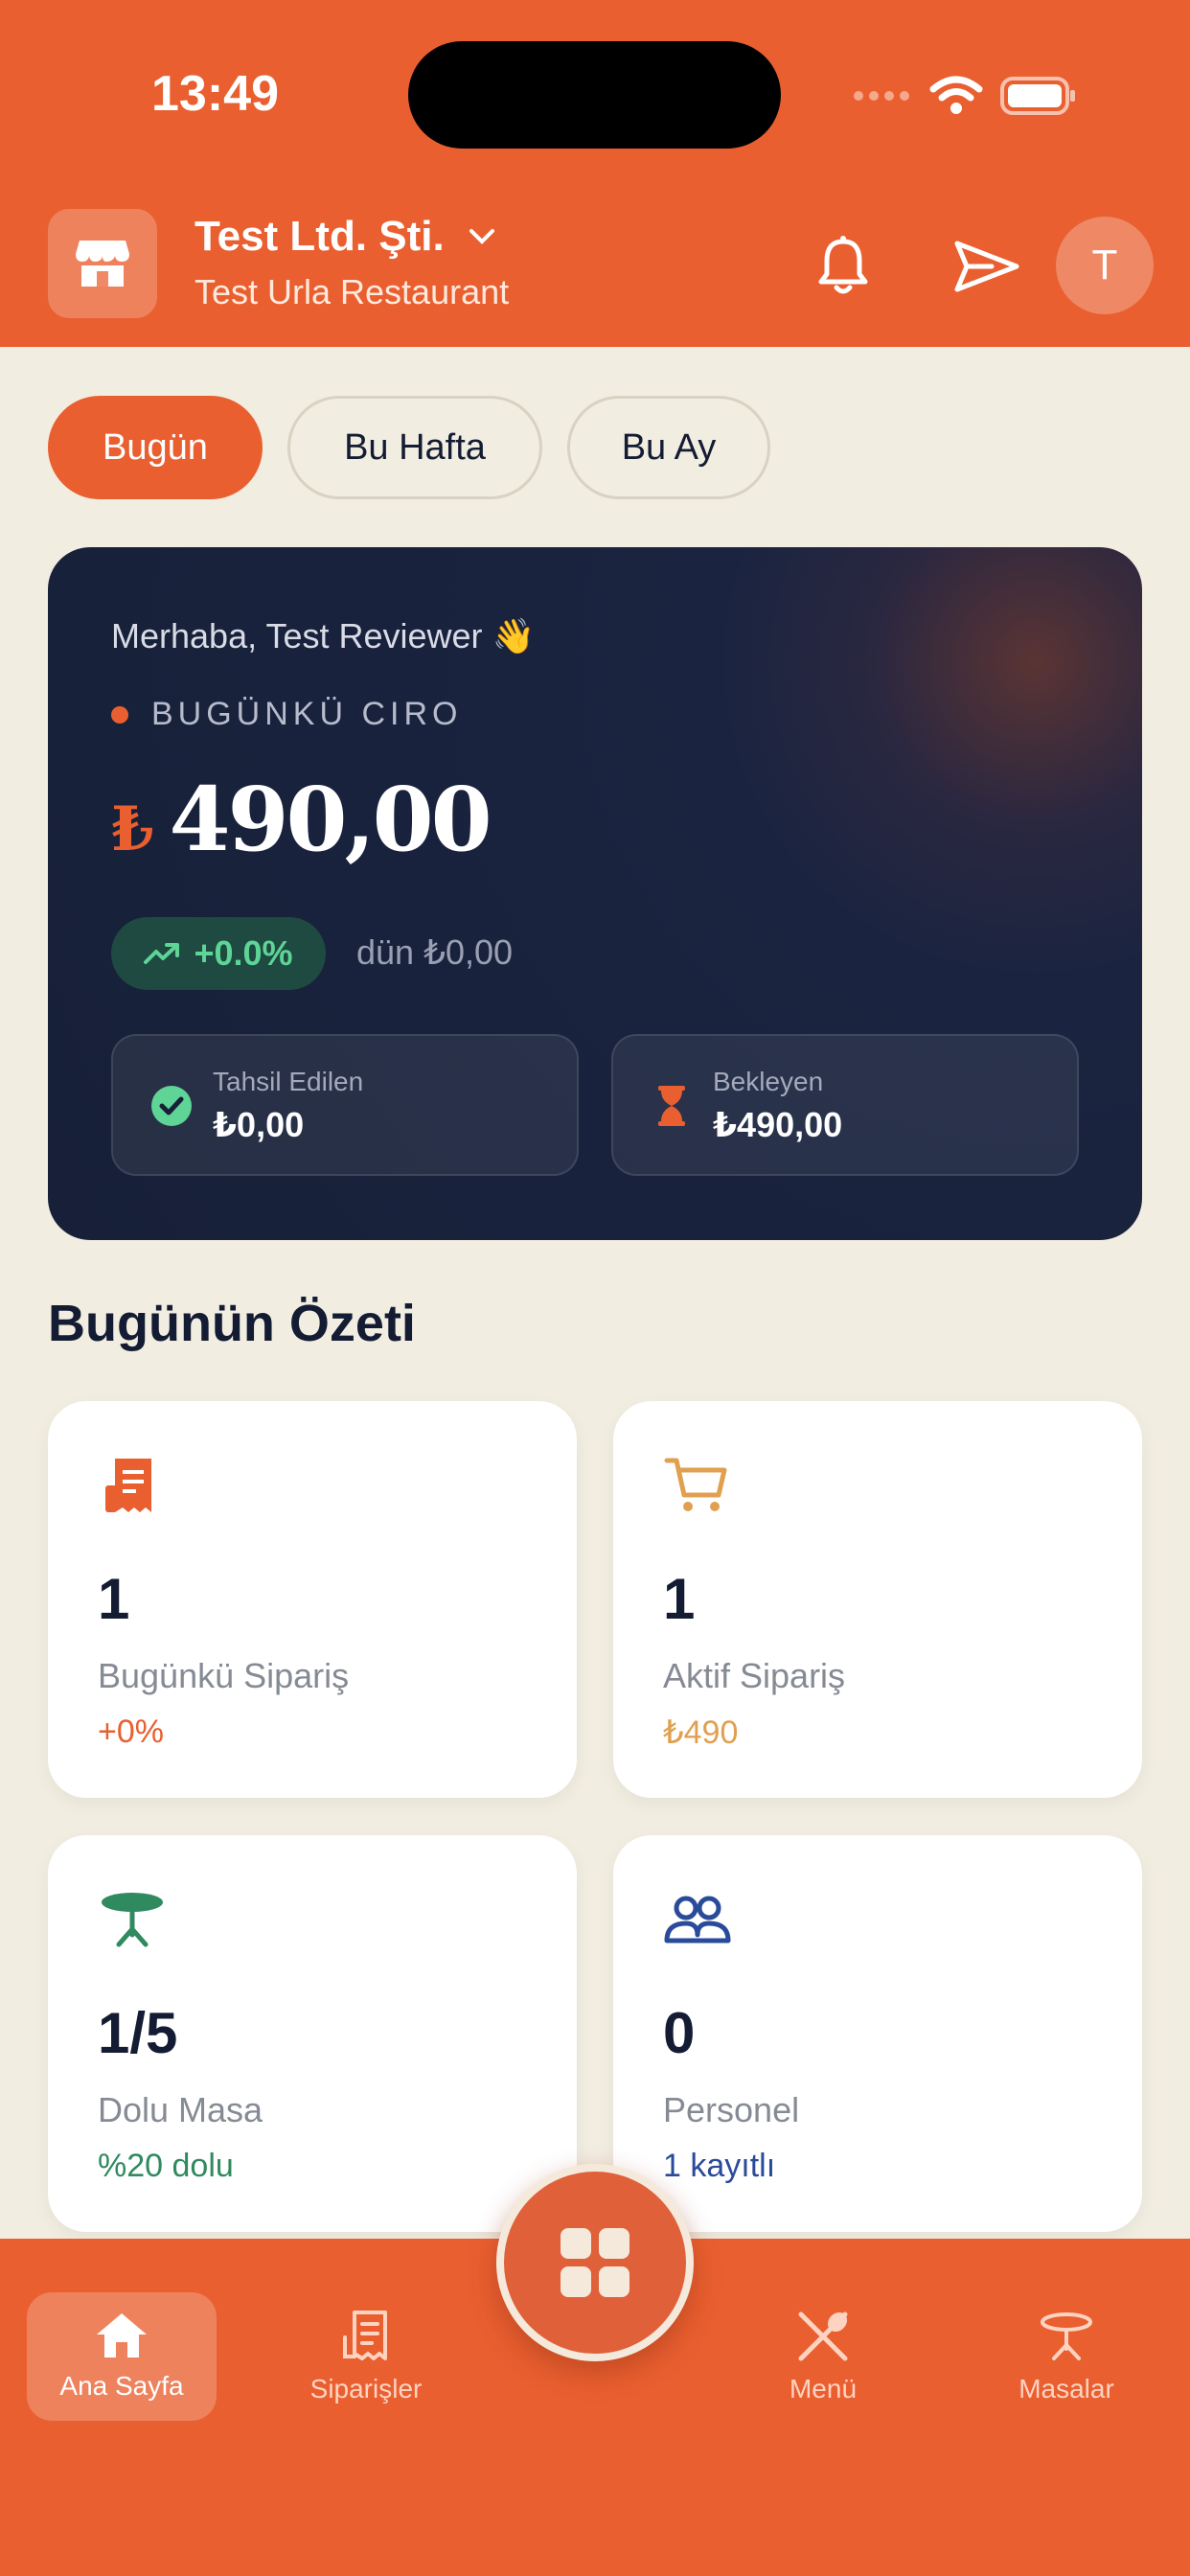  I want to click on stat-staff: 0 Personel 1 kayıtlı, so click(878, 2034).